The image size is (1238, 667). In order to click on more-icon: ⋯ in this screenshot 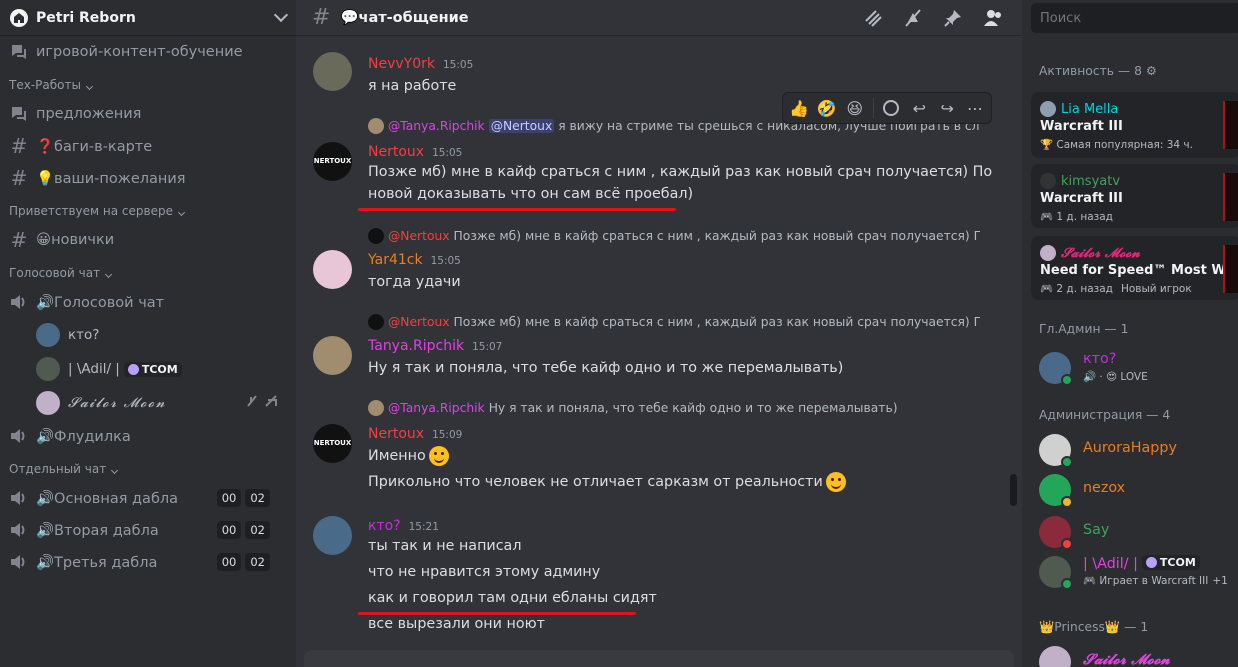, I will do `click(975, 108)`.